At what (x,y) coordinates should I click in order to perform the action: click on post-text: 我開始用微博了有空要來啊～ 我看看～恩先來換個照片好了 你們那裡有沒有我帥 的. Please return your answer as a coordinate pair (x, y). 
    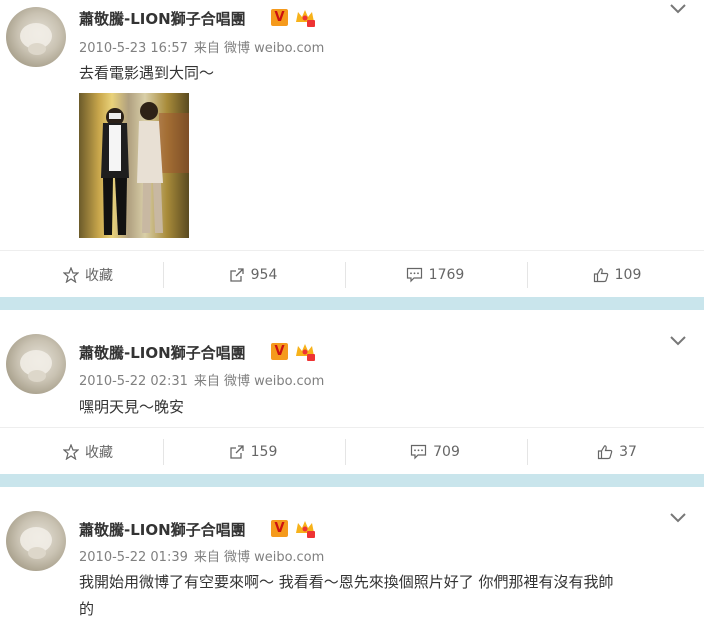
    Looking at the image, I should click on (386, 596).